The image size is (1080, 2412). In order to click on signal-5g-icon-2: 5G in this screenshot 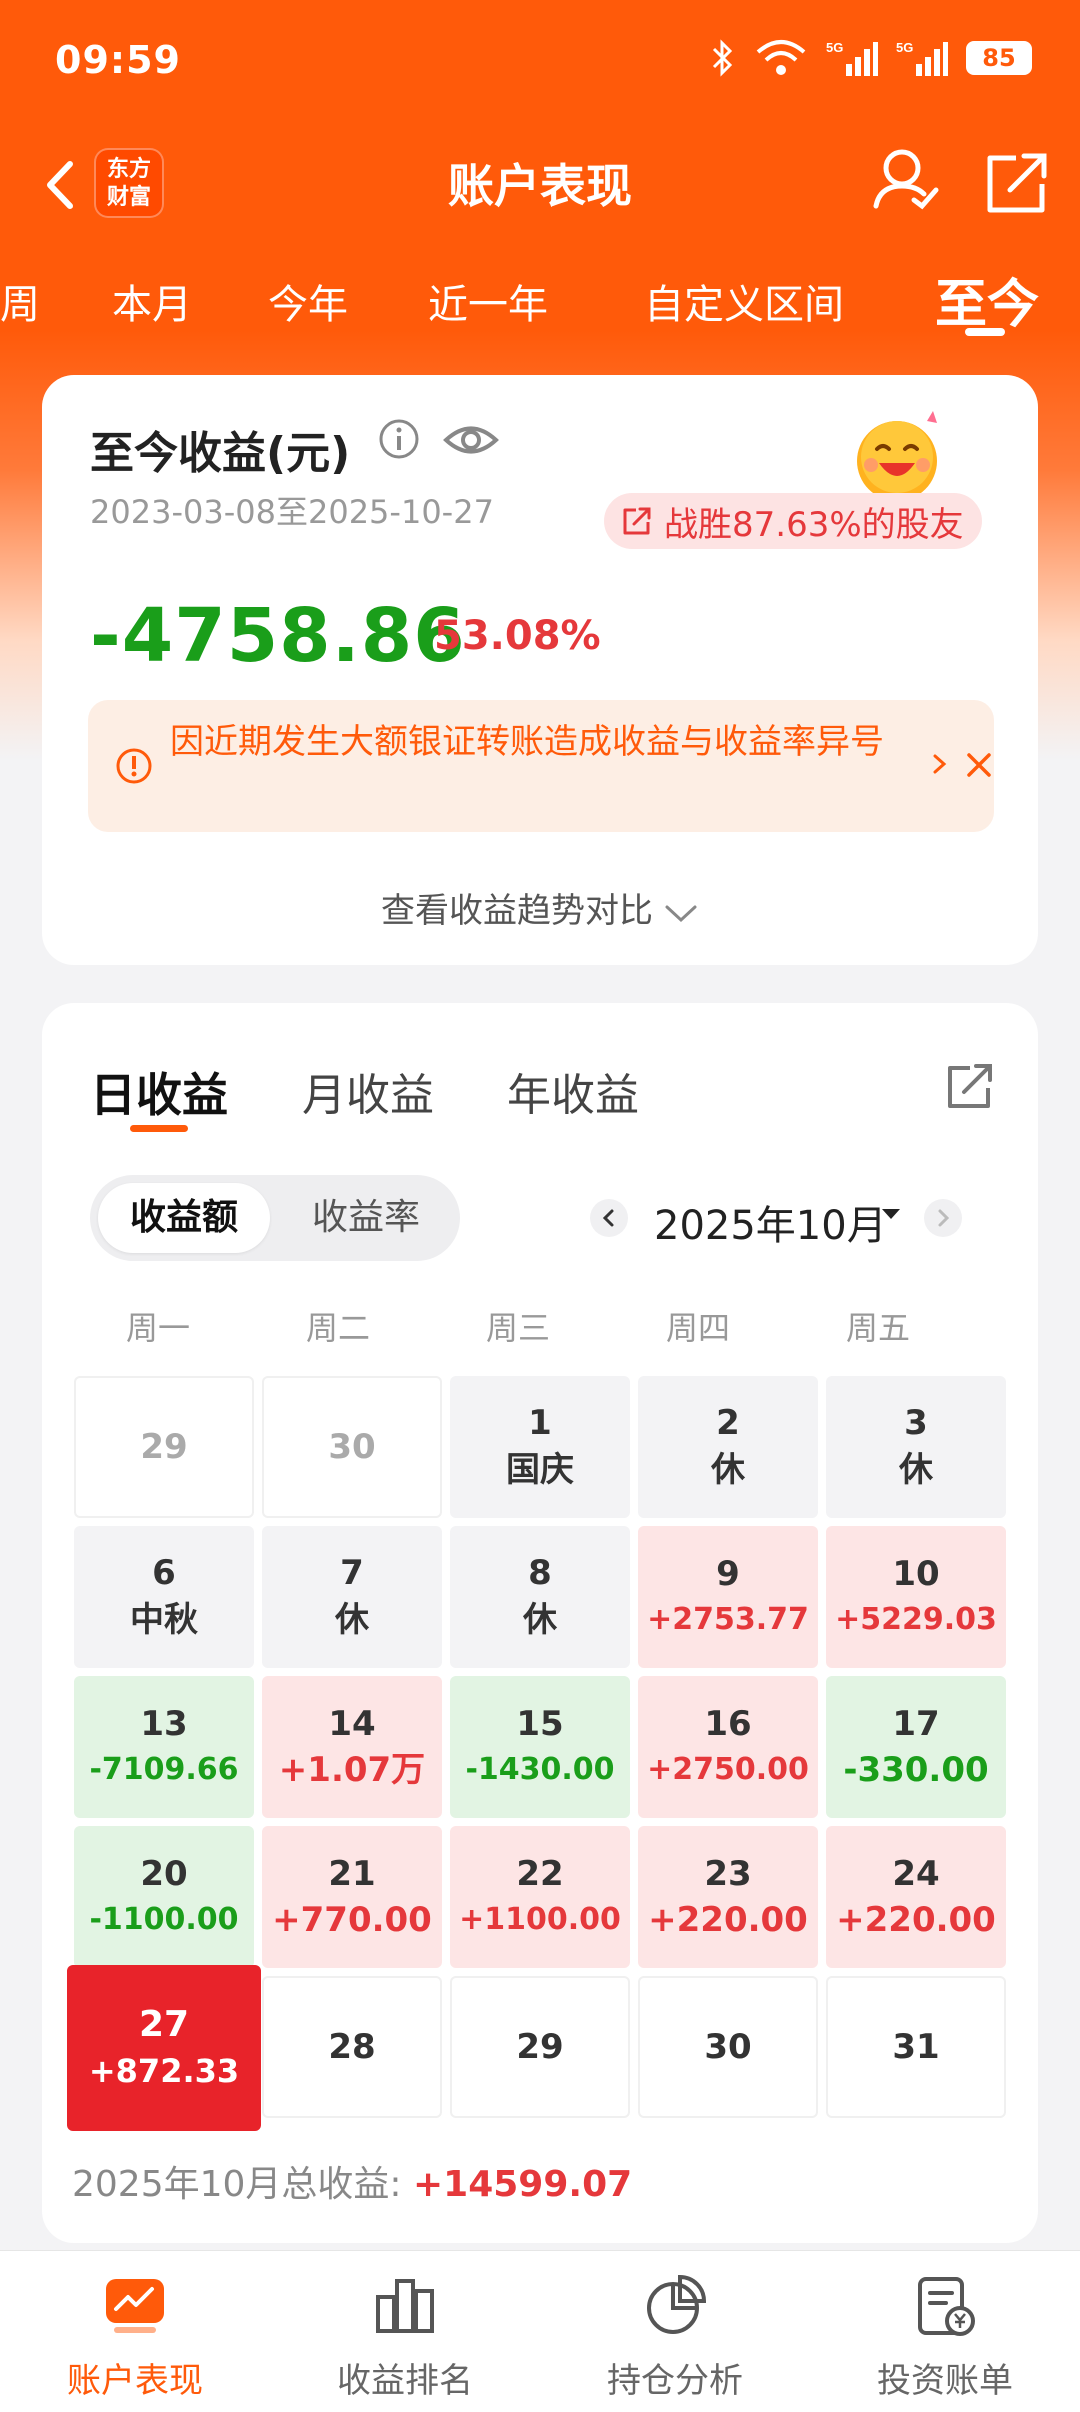, I will do `click(922, 58)`.